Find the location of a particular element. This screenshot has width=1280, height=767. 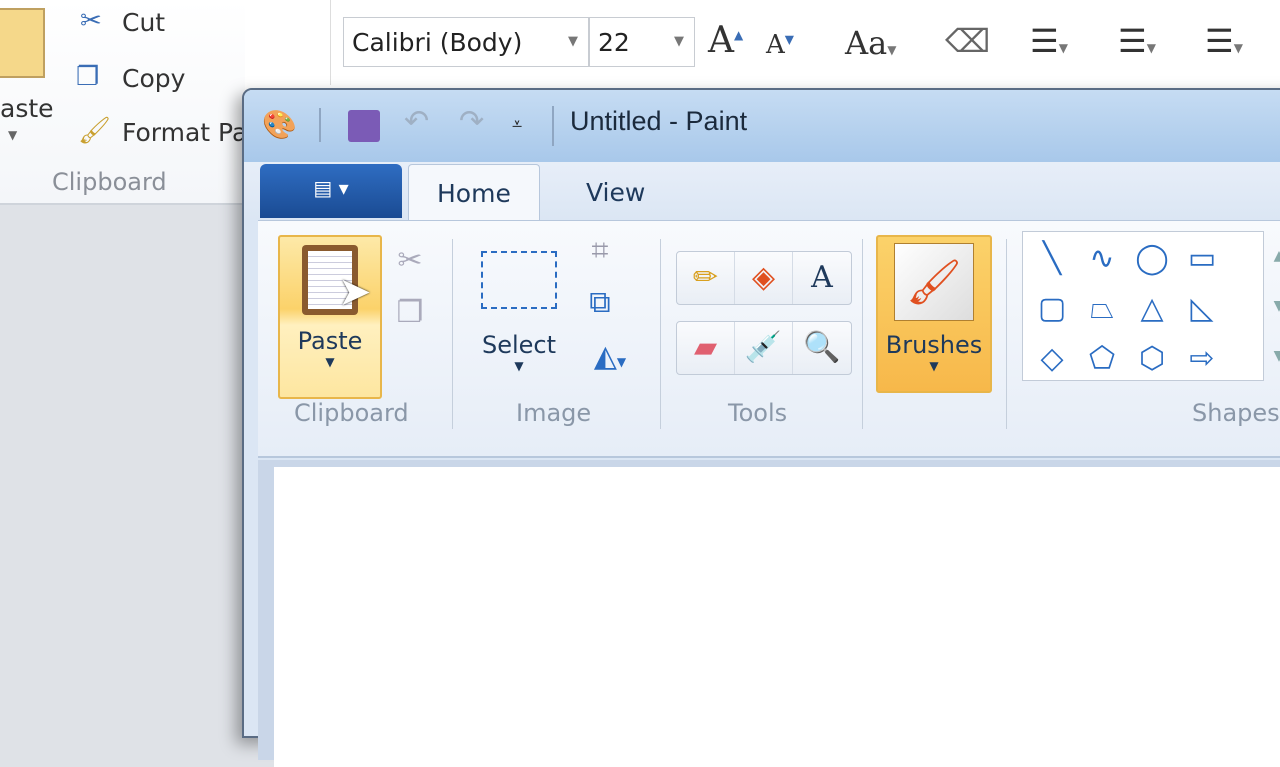

word-paste-icon is located at coordinates (22, 43).